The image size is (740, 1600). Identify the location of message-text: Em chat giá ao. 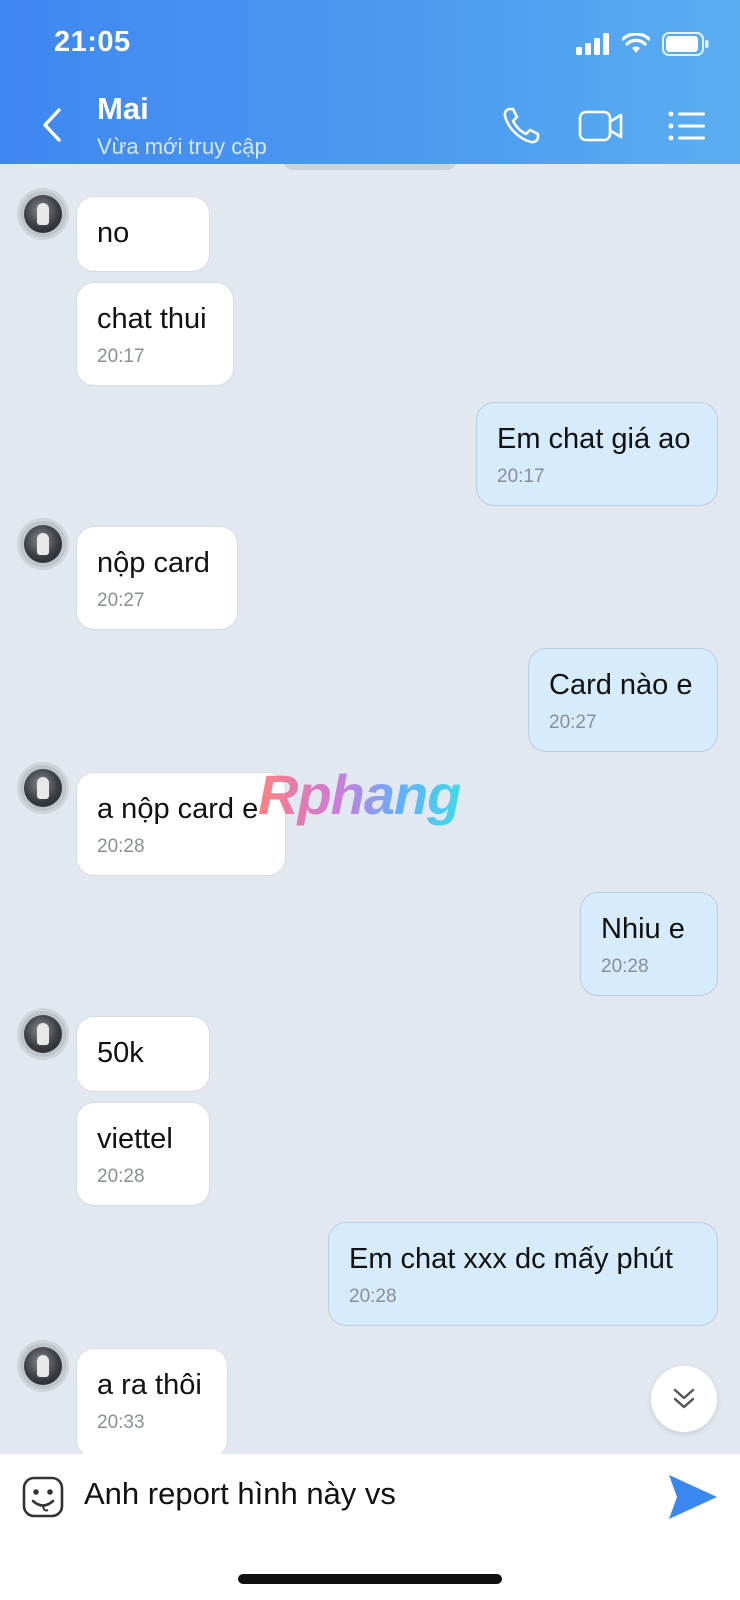
(594, 439).